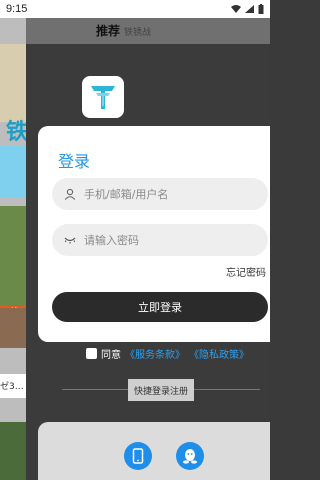  Describe the element at coordinates (236, 9) in the screenshot. I see `wifi-icon` at that location.